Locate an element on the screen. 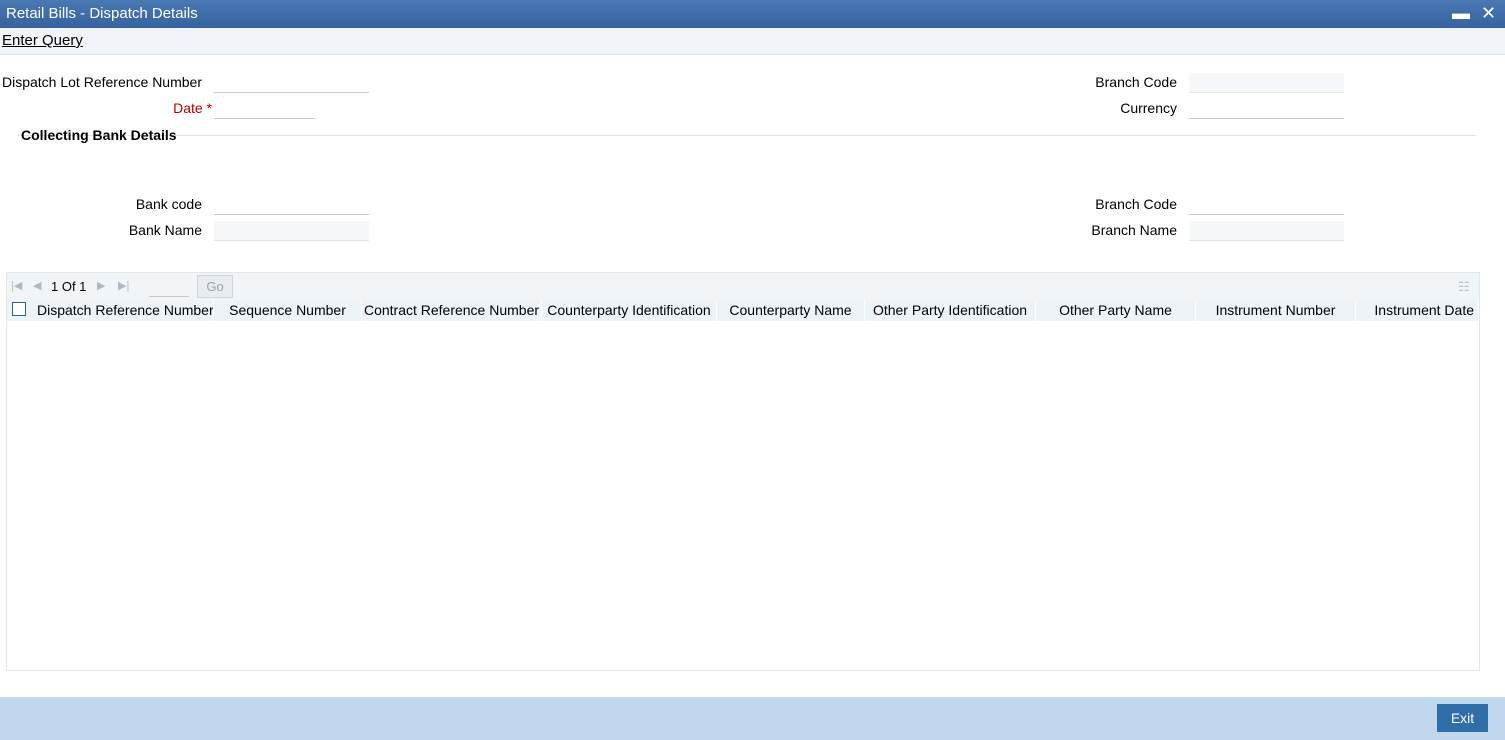  close-icon: ✕ is located at coordinates (1488, 13).